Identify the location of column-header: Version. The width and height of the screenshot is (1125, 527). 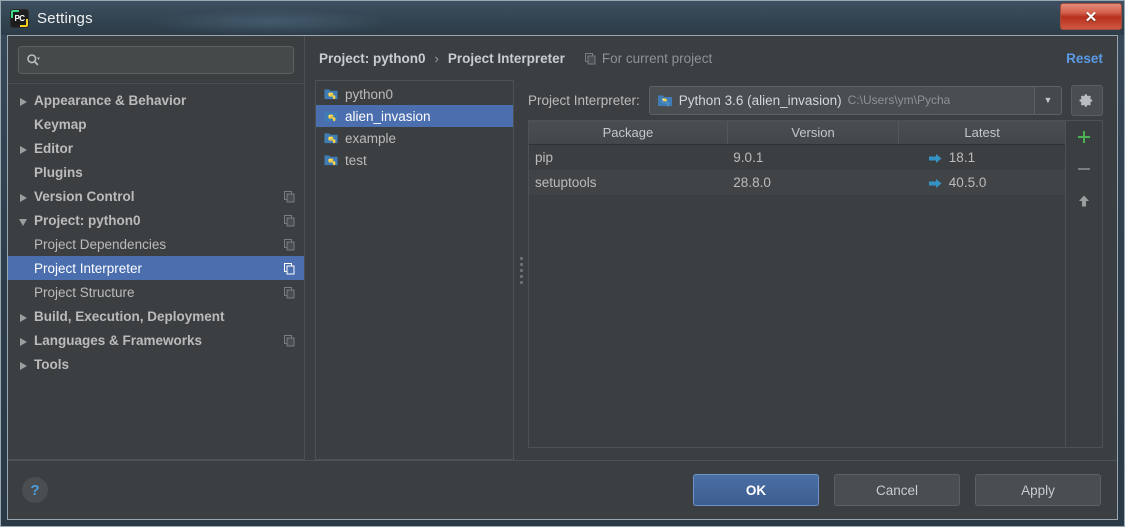
(813, 133).